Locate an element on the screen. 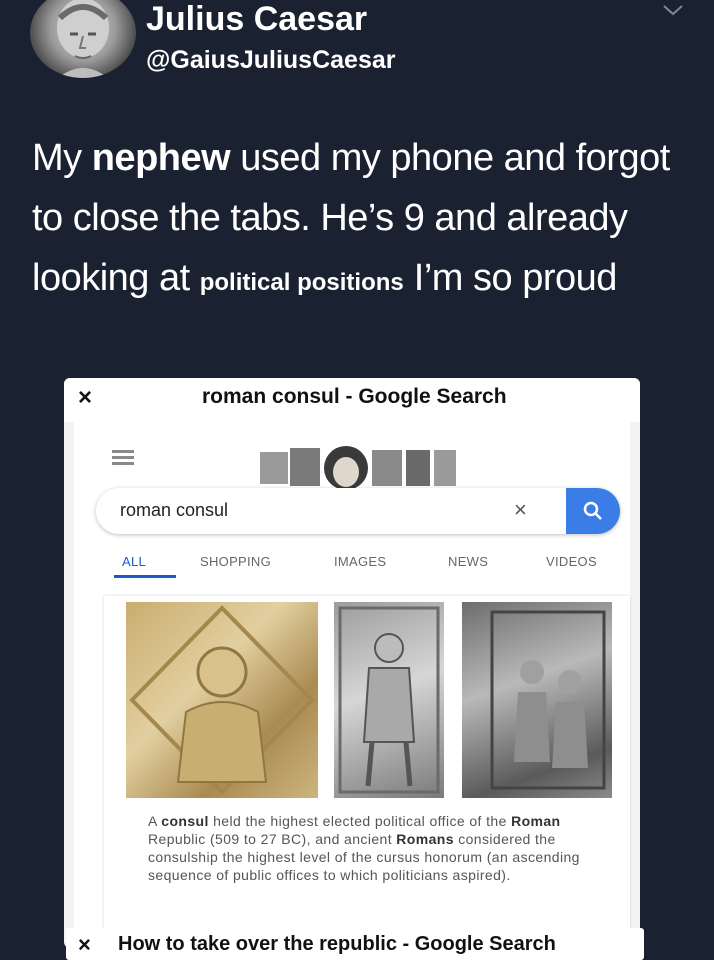 This screenshot has height=960, width=714. search-bar: roman consul × is located at coordinates (358, 511).